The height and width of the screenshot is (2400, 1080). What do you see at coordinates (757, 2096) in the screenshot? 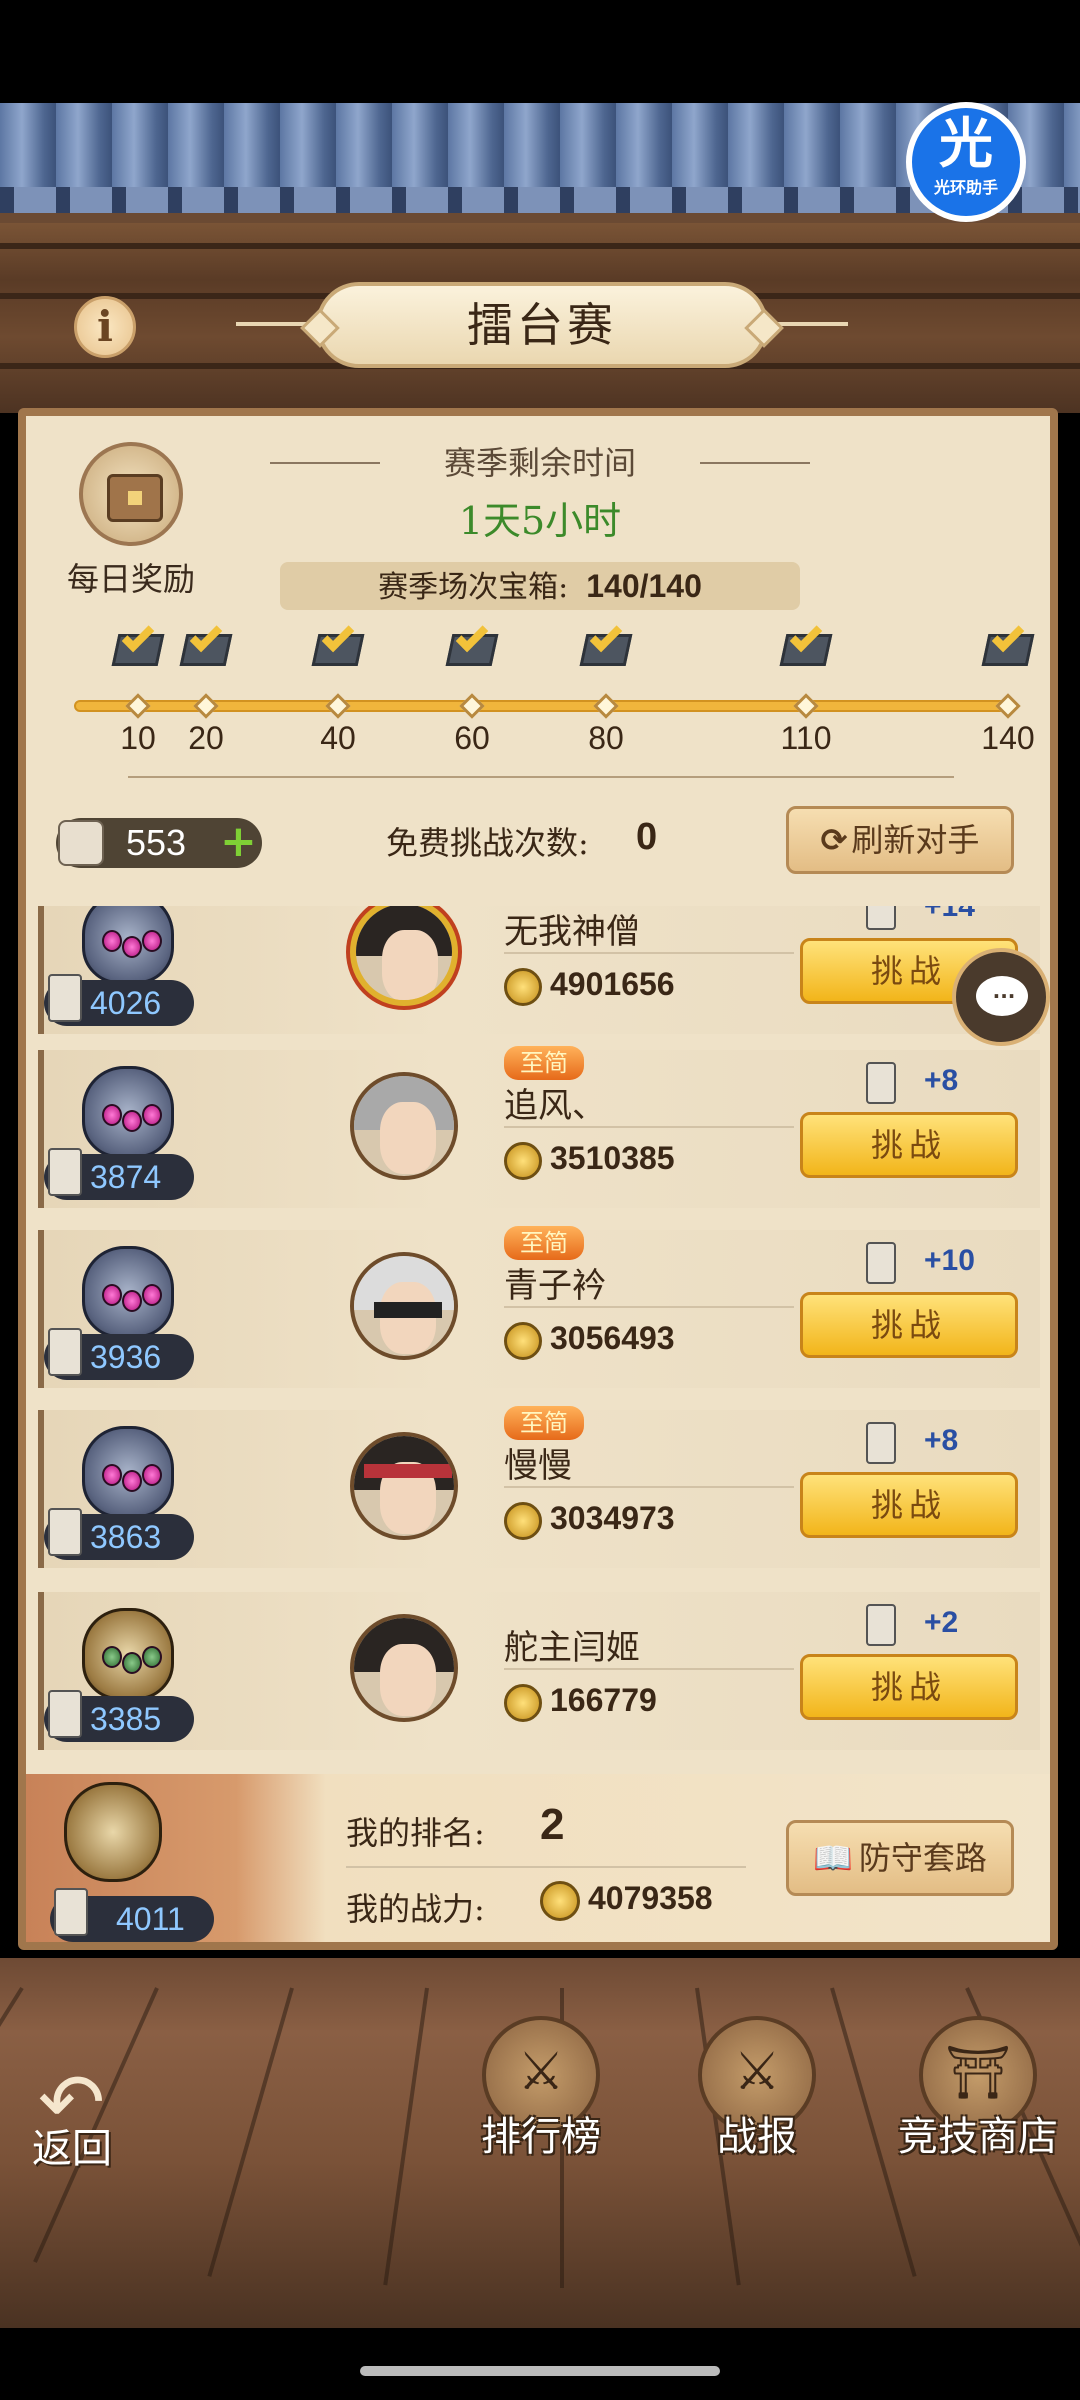
I see `battle-report-button: ⚔ 战报` at bounding box center [757, 2096].